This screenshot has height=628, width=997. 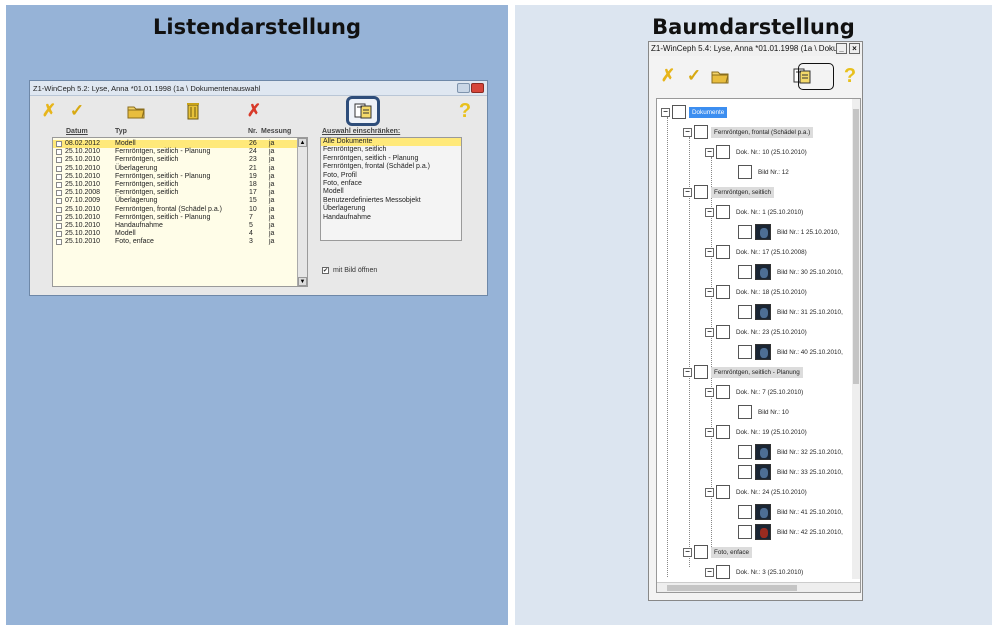 I want to click on checkbox-box: ✔, so click(x=325, y=270).